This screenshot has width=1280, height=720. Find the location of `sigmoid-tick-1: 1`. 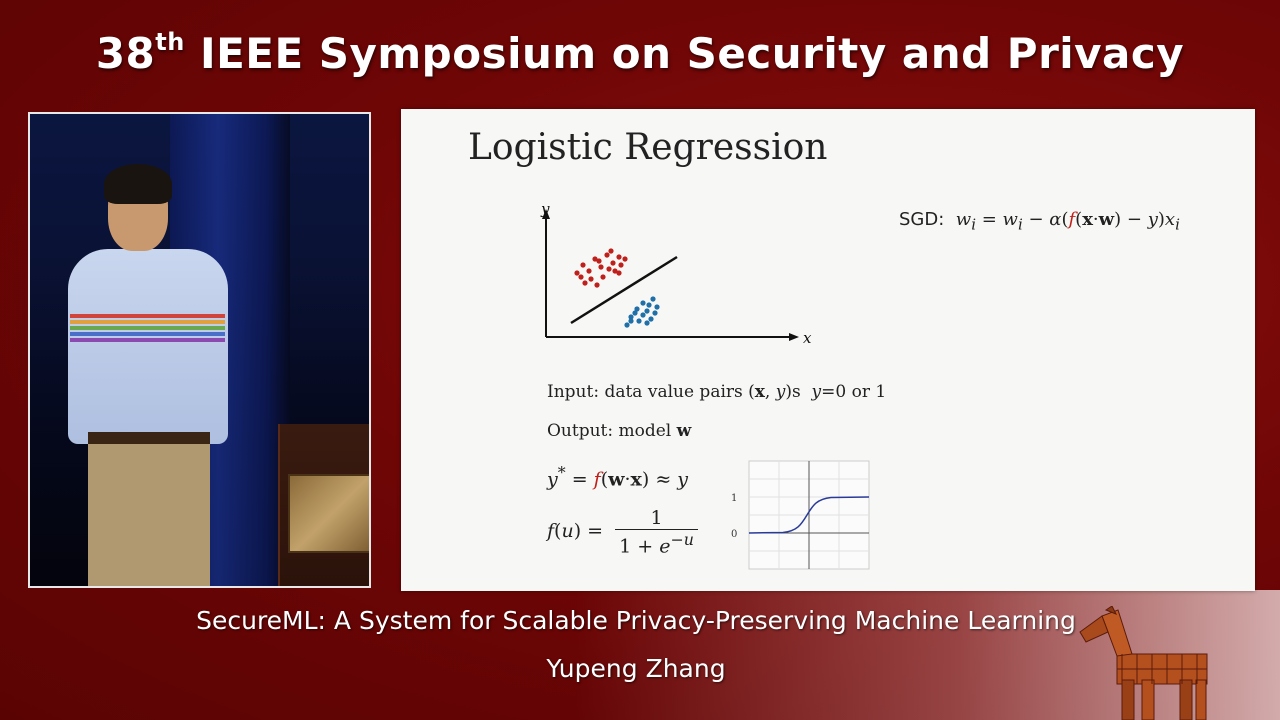

sigmoid-tick-1: 1 is located at coordinates (734, 498).